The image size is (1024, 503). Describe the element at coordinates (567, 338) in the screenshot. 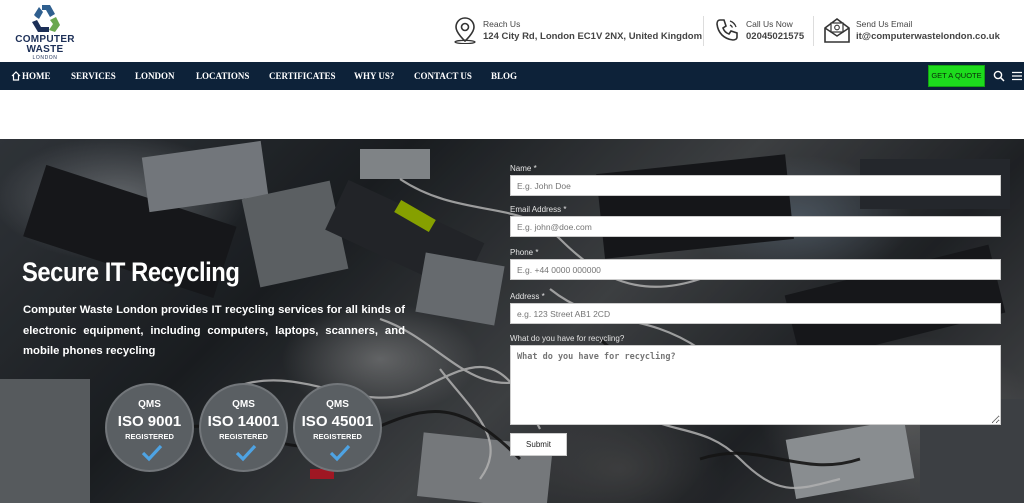

I see `recycling-label: What do you have for recycling?` at that location.